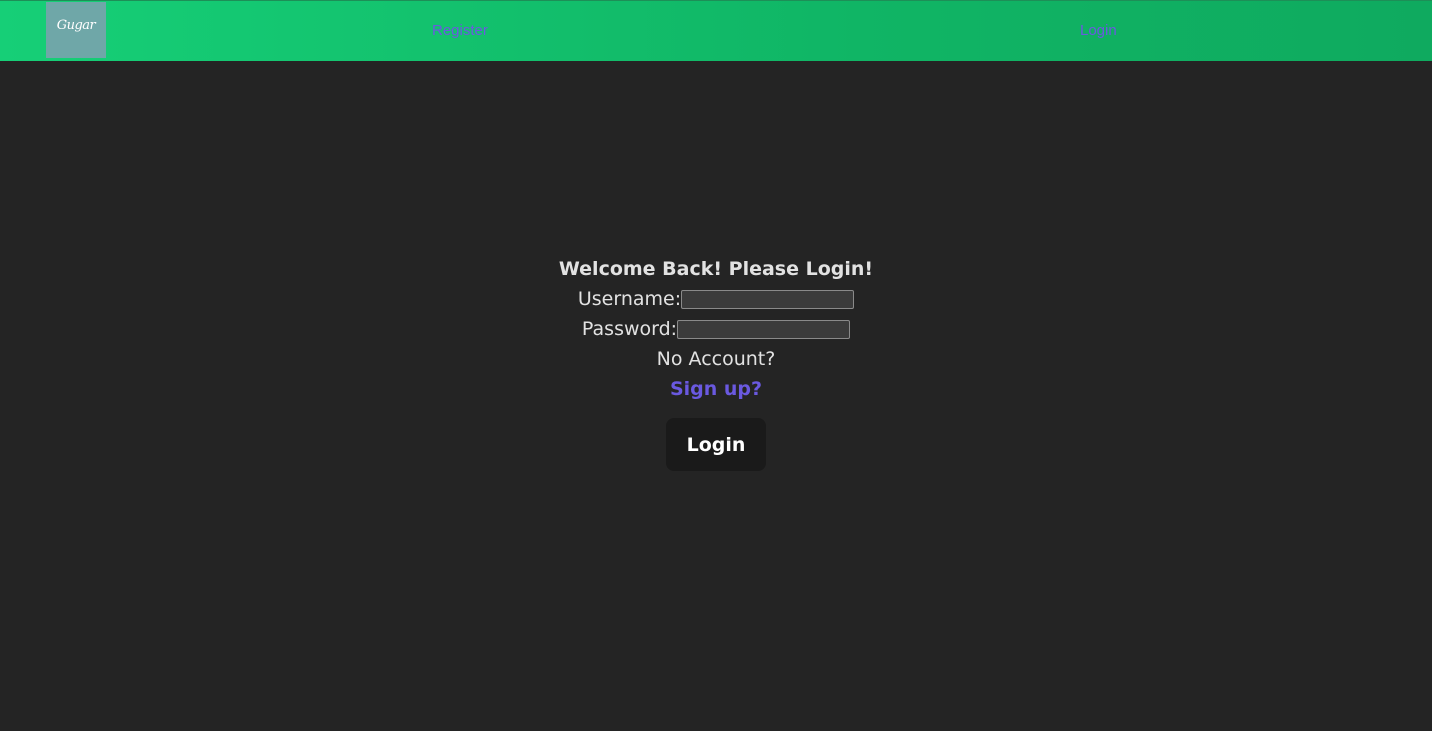 The image size is (1432, 731). Describe the element at coordinates (716, 389) in the screenshot. I see `signup-link: Sign up?` at that location.